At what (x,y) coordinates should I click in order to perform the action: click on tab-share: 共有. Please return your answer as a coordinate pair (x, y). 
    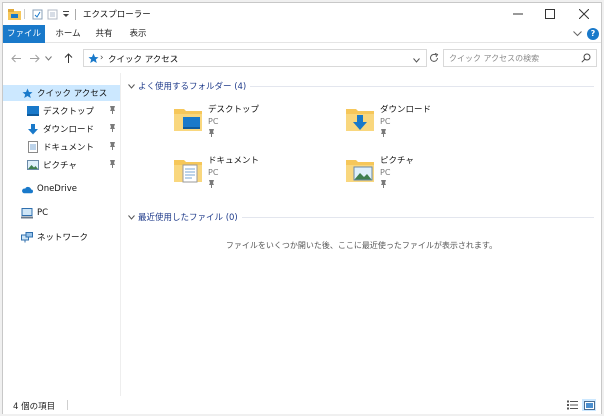
    Looking at the image, I should click on (104, 34).